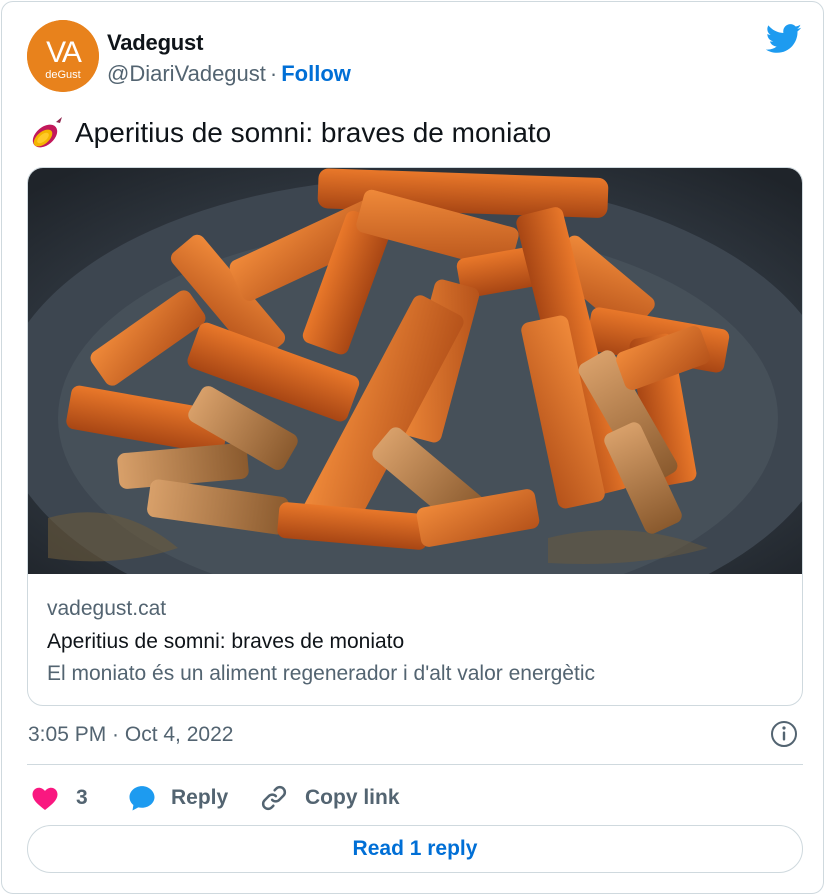 Image resolution: width=825 pixels, height=895 pixels. I want to click on link-title: Aperitius de somni: braves de moniato, so click(226, 641).